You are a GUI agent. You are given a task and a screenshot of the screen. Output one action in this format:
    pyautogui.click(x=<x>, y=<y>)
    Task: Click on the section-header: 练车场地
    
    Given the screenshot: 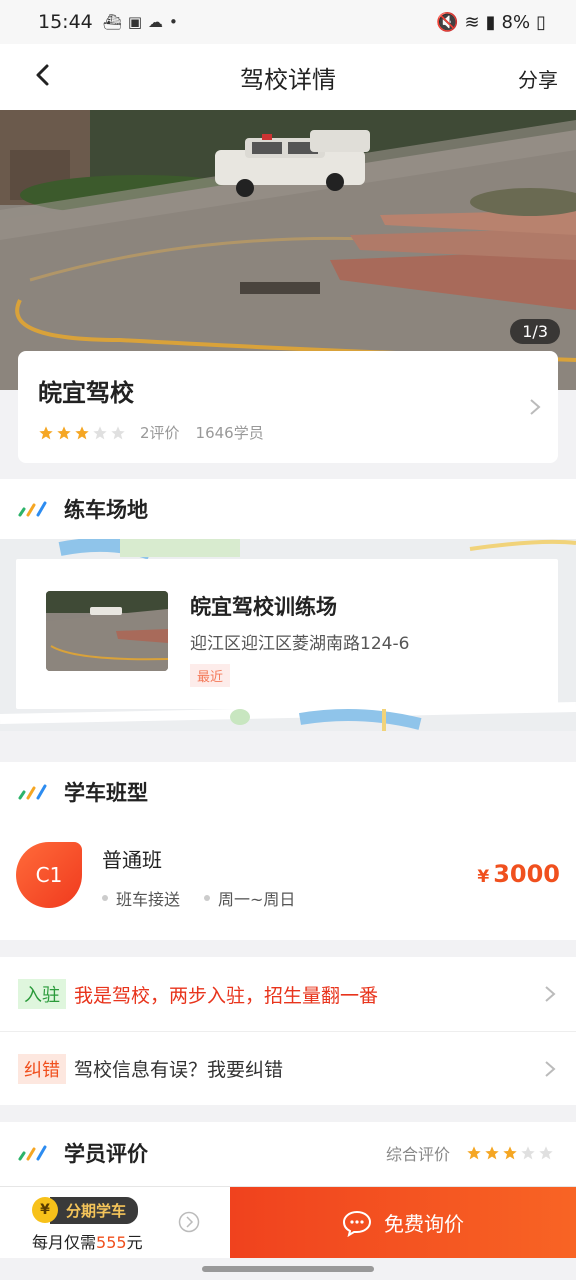 What is the action you would take?
    pyautogui.click(x=288, y=509)
    